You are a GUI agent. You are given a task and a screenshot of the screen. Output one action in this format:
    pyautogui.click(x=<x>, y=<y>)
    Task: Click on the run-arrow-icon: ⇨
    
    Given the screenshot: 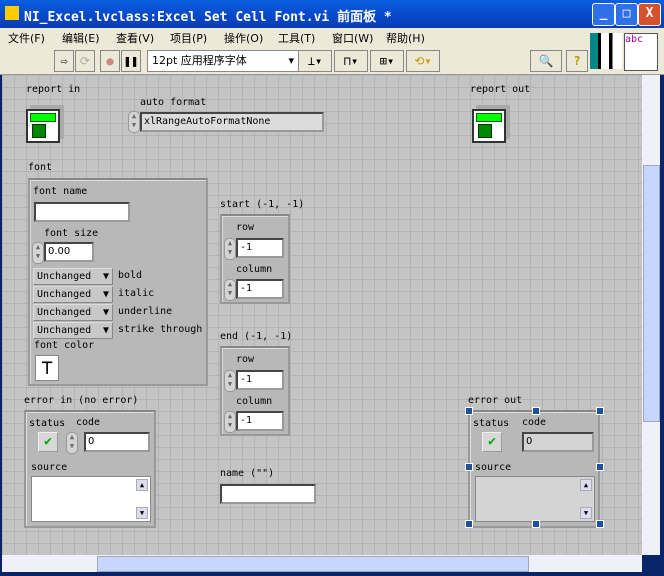 What is the action you would take?
    pyautogui.click(x=64, y=61)
    